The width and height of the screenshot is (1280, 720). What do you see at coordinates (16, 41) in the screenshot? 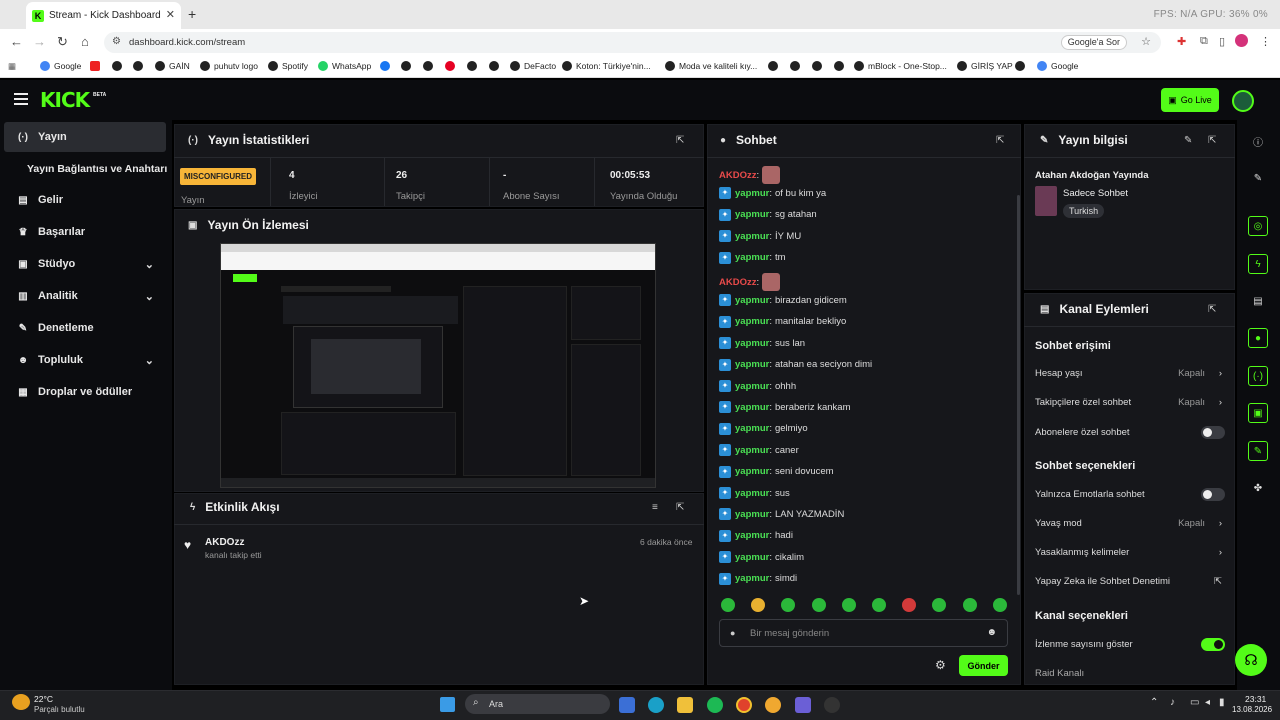
I see `back-icon: ←` at bounding box center [16, 41].